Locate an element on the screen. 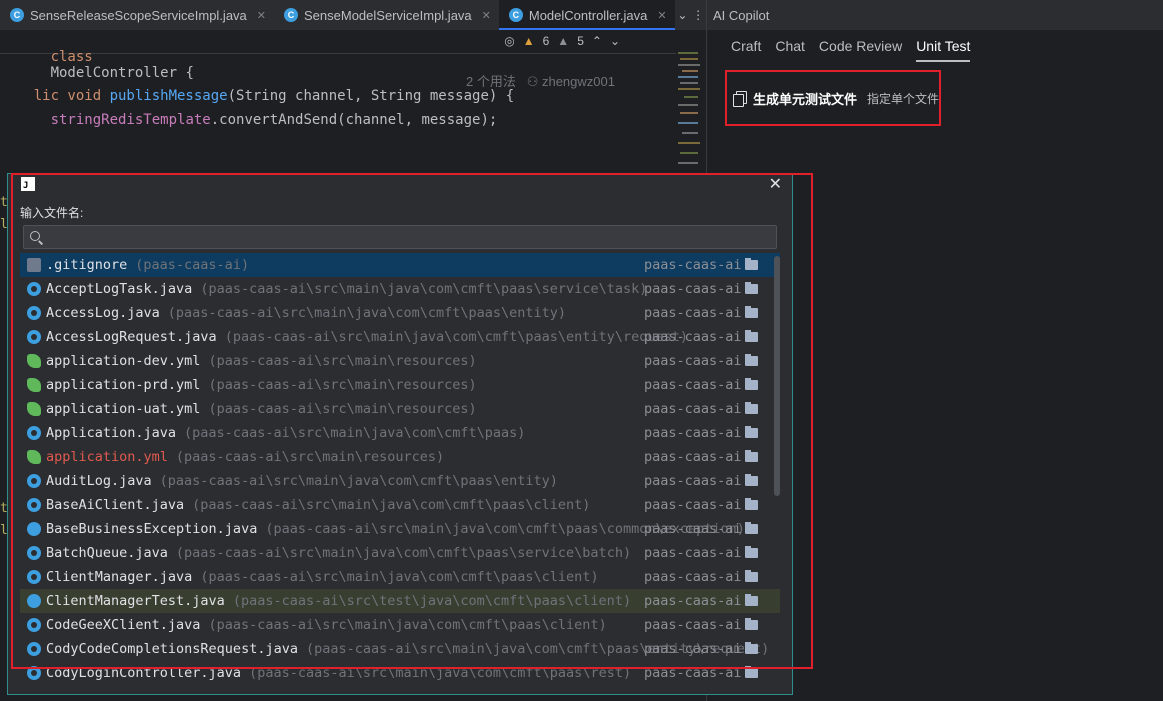 This screenshot has height=701, width=1163. tab-unit-test: Unit Test is located at coordinates (943, 50).